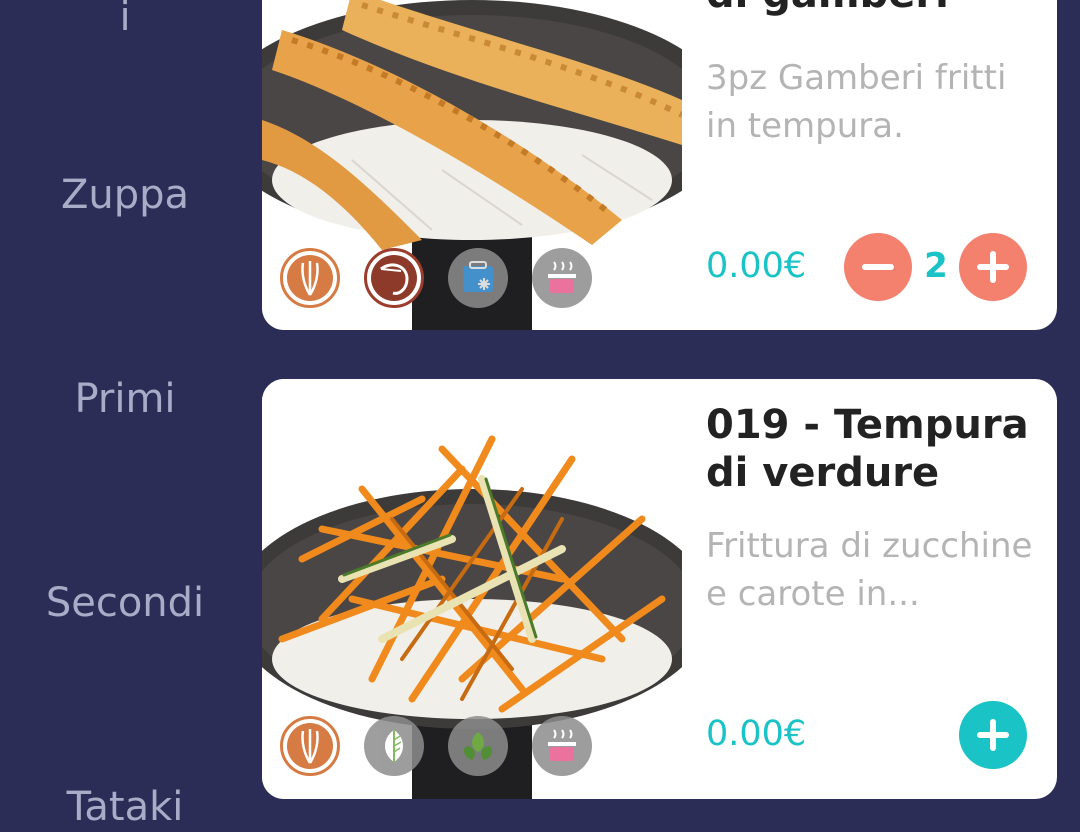 Image resolution: width=1080 pixels, height=832 pixels. I want to click on decrease-quantity-button, so click(878, 267).